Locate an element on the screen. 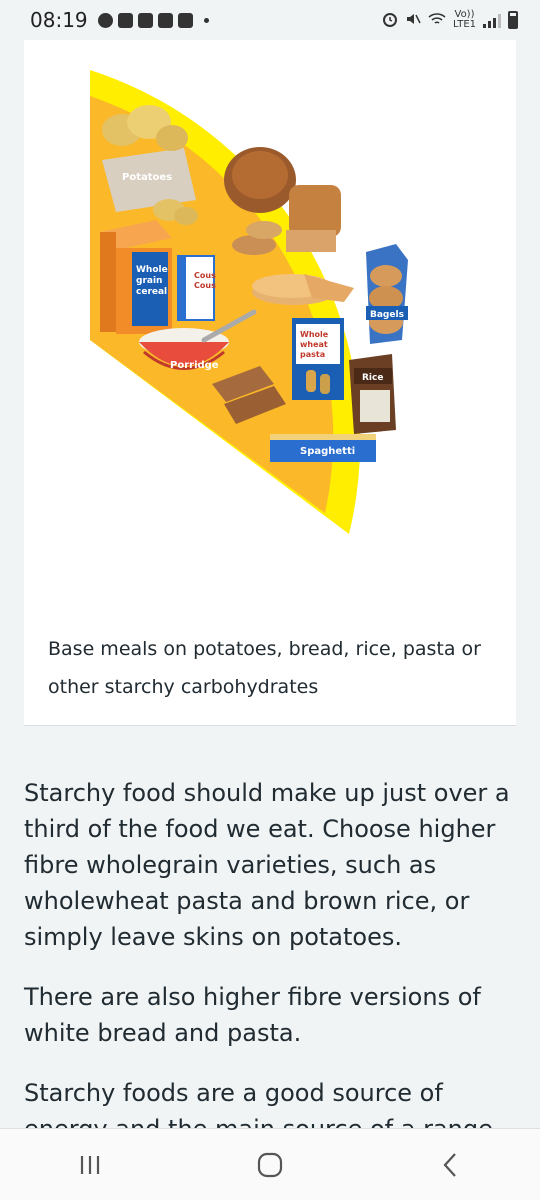 The image size is (540, 1200). flatbread-icon is located at coordinates (303, 289).